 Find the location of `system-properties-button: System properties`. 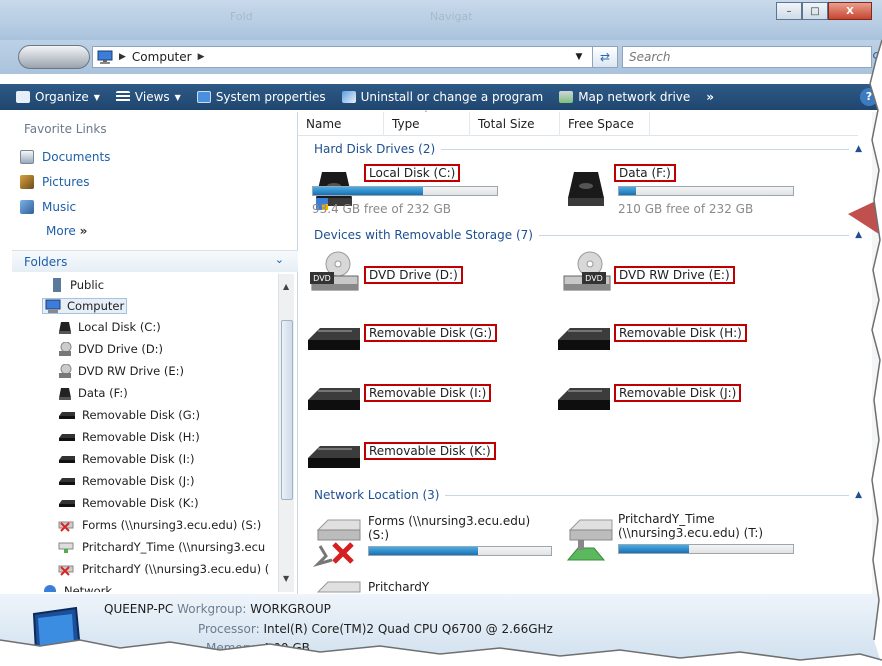

system-properties-button: System properties is located at coordinates (261, 97).